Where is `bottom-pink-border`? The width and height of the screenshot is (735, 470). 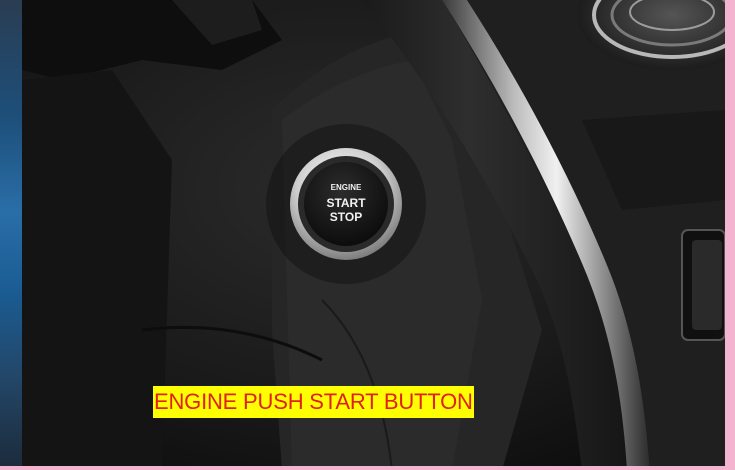
bottom-pink-border is located at coordinates (367, 468).